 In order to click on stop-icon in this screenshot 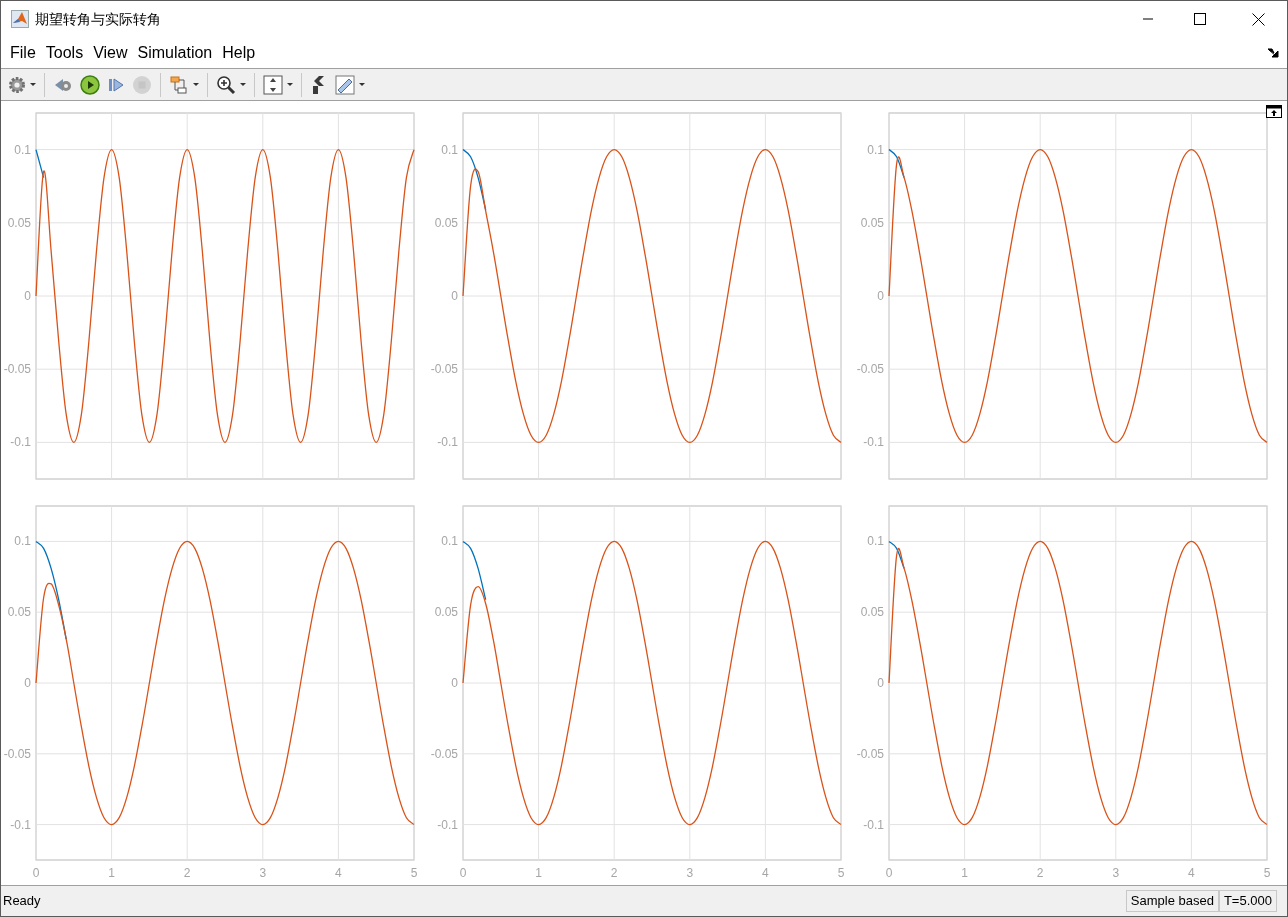, I will do `click(142, 84)`.